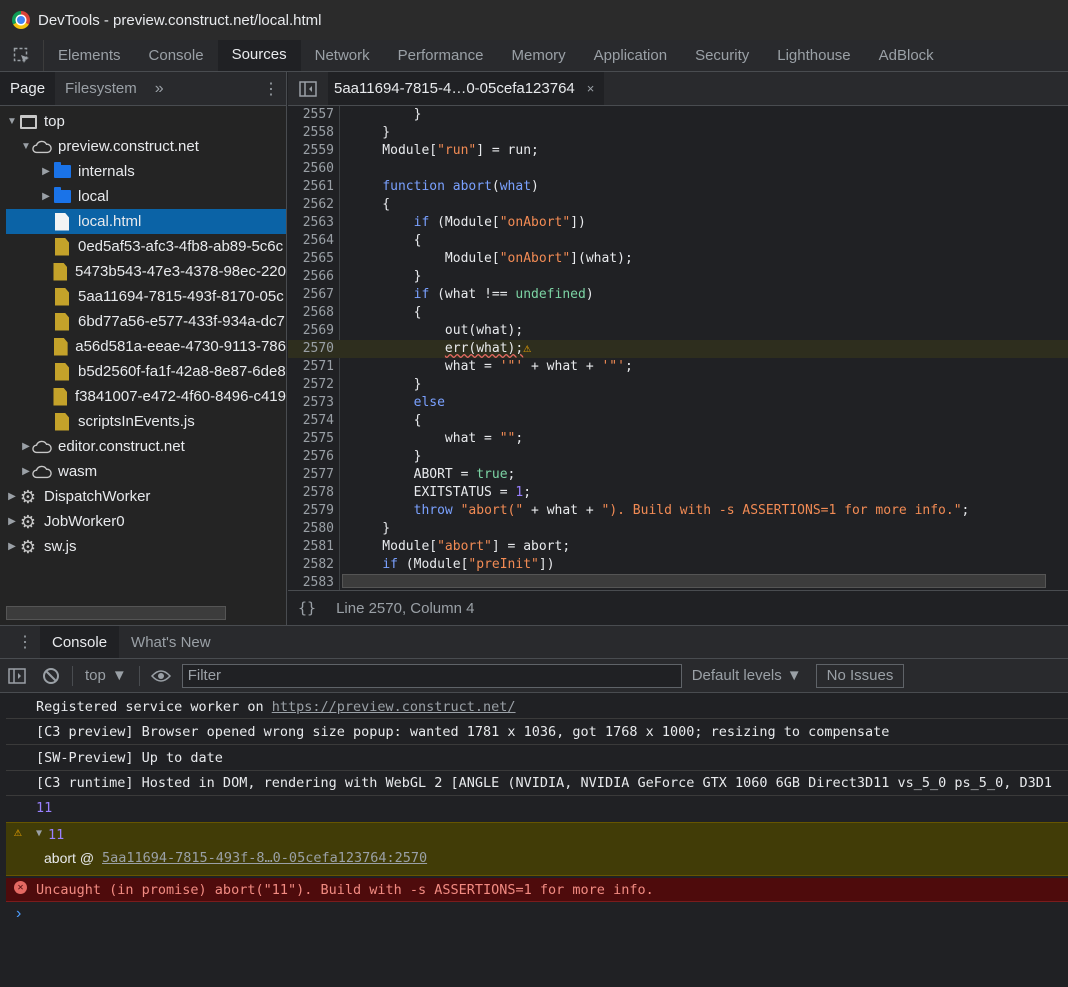 The image size is (1068, 987). What do you see at coordinates (146, 446) in the screenshot?
I see `tree-item-editor-construct: ▶ editor.construct.net` at bounding box center [146, 446].